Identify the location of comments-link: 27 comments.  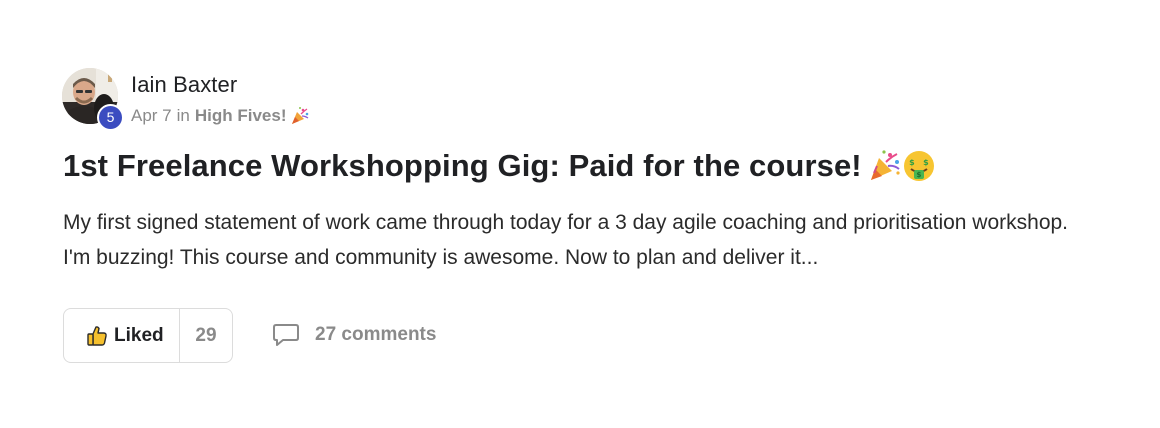
(354, 335).